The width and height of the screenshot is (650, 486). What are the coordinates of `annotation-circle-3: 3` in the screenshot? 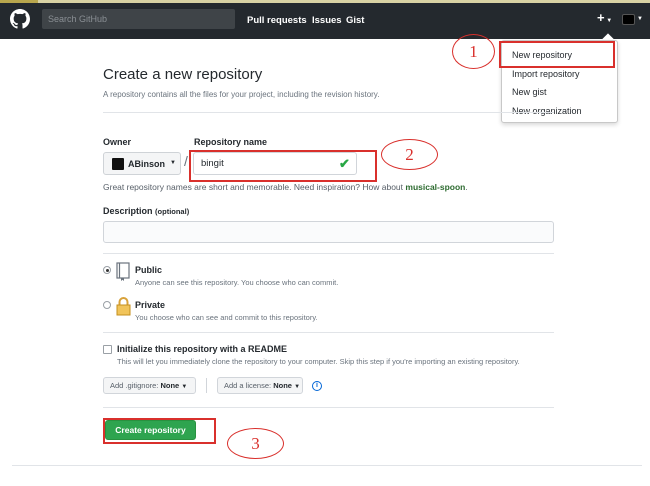 It's located at (255, 443).